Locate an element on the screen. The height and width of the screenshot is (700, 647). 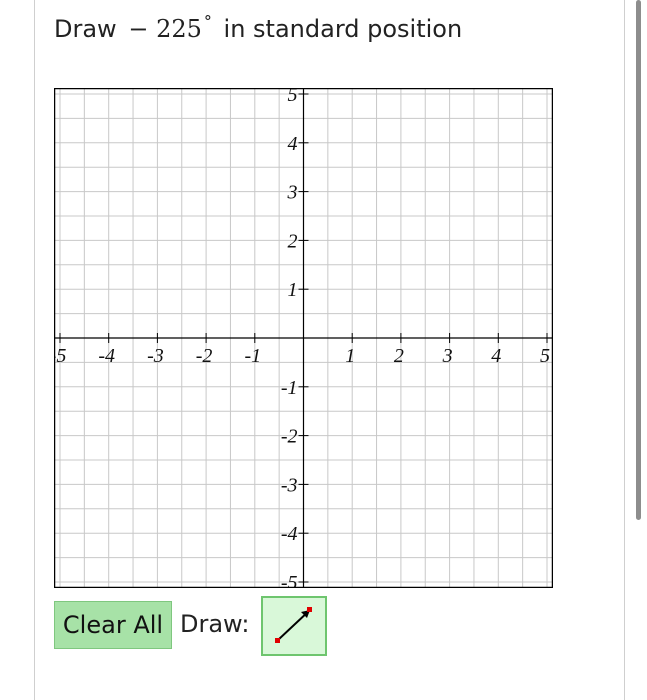
x-tick-label: 4 is located at coordinates (496, 356).